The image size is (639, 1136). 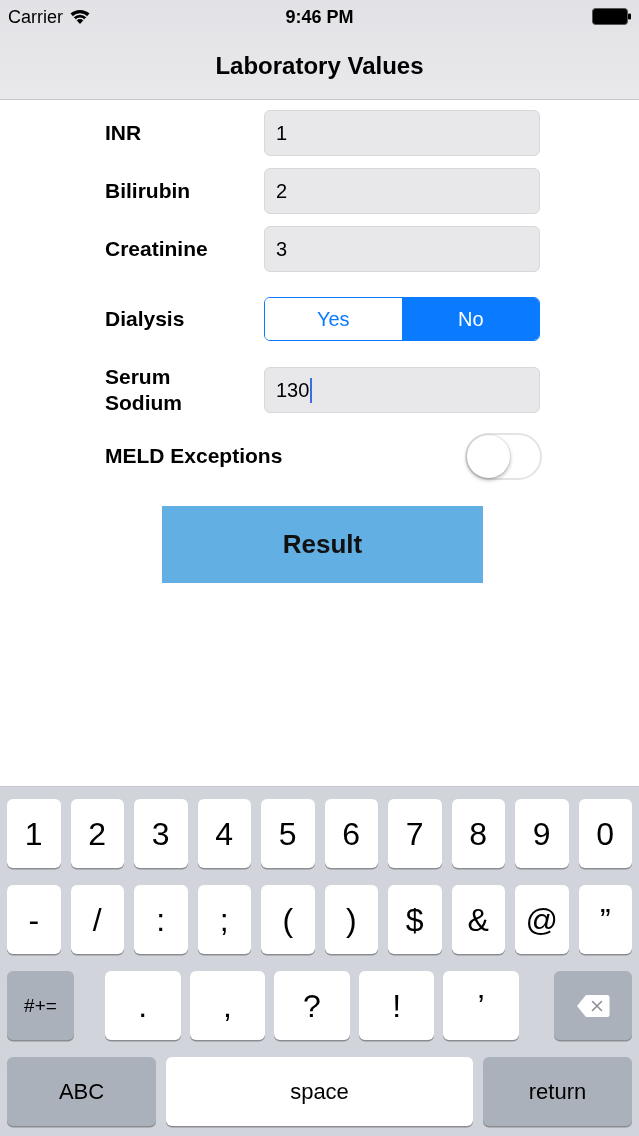 I want to click on keyboard-key: 0, so click(x=605, y=833).